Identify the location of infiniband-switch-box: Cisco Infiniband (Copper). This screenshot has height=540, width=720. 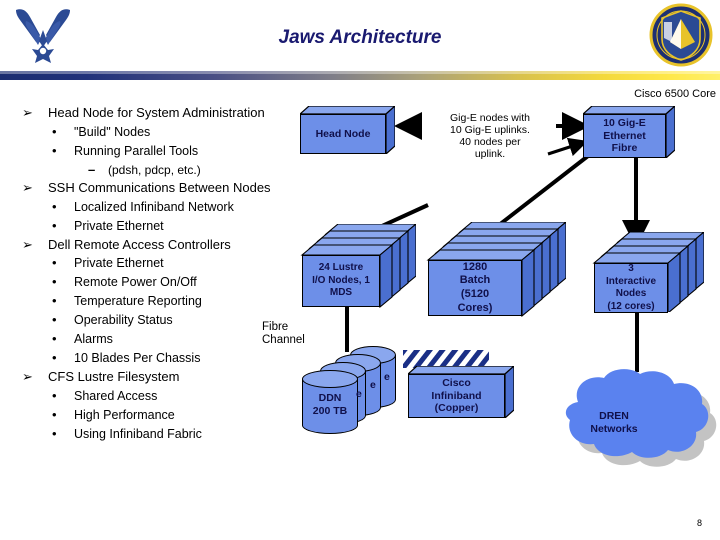
(461, 392).